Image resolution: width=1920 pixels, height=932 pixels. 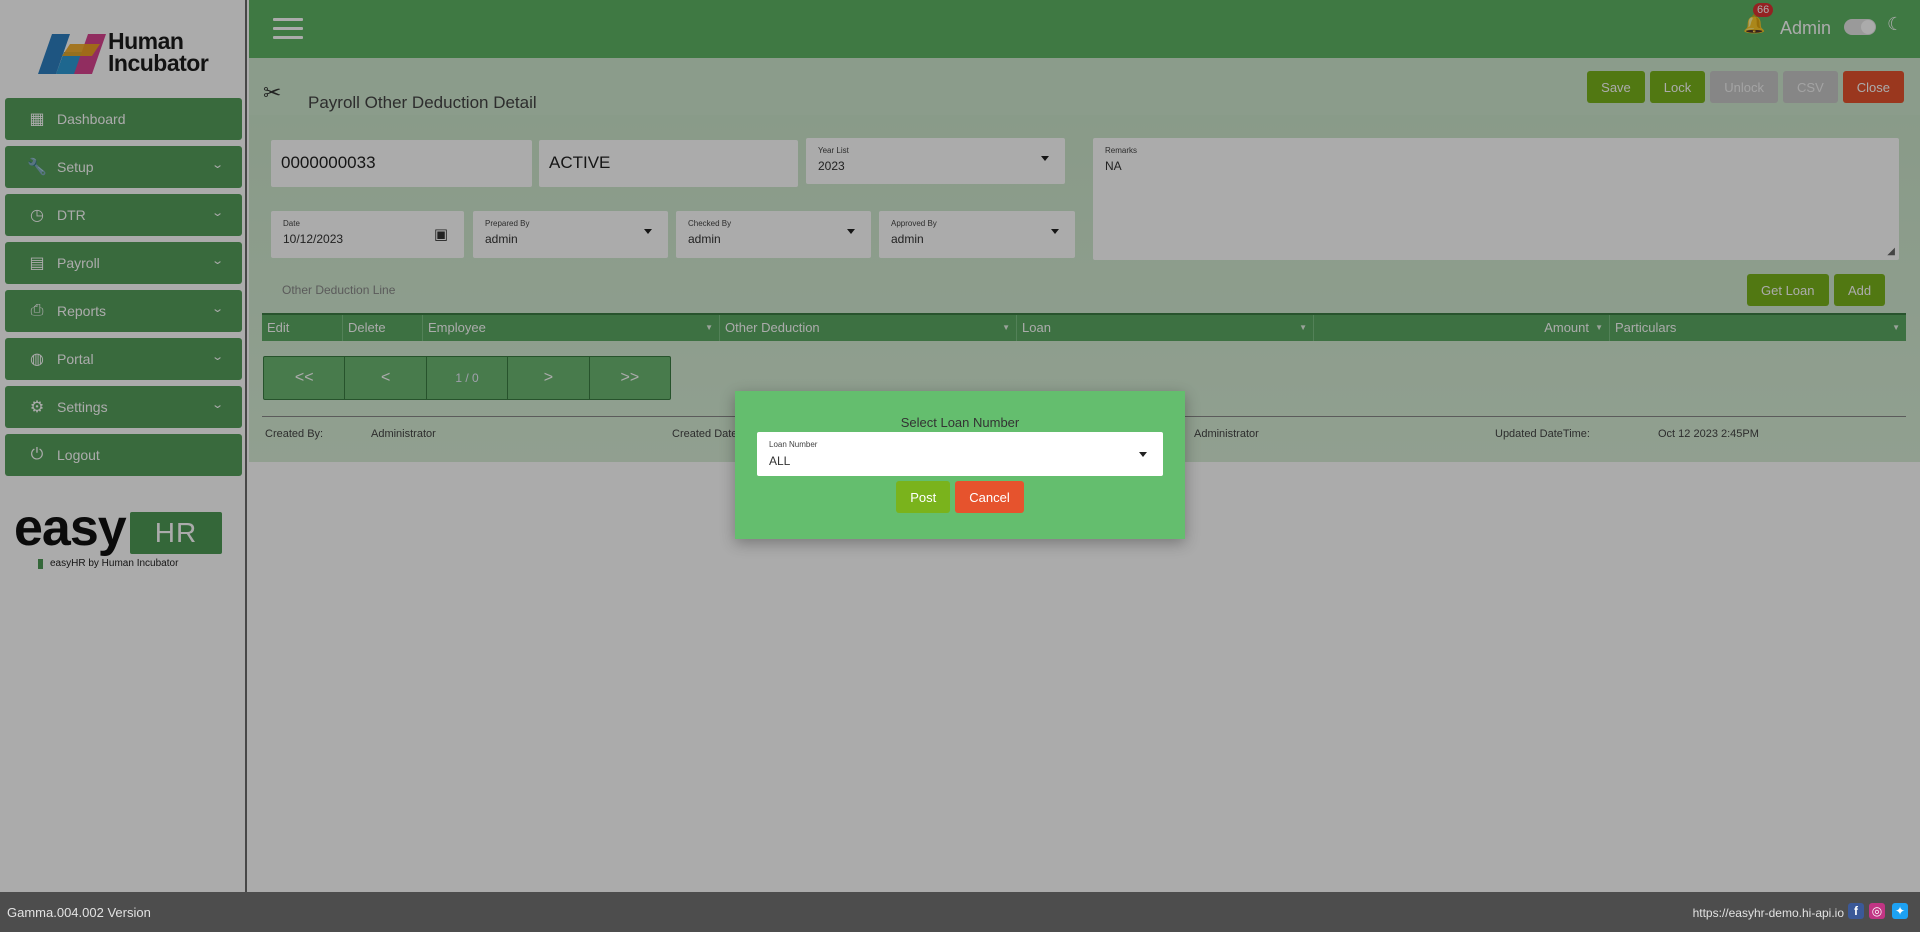 I want to click on caret-down-icon, so click(x=1143, y=454).